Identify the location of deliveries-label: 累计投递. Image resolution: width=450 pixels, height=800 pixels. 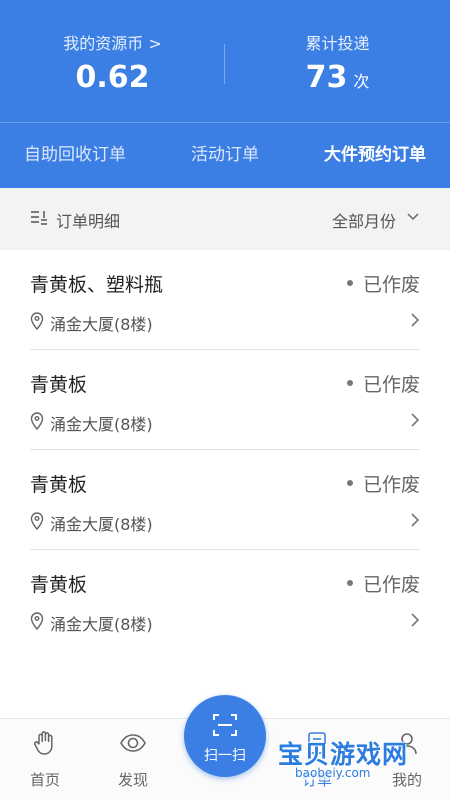
(337, 43).